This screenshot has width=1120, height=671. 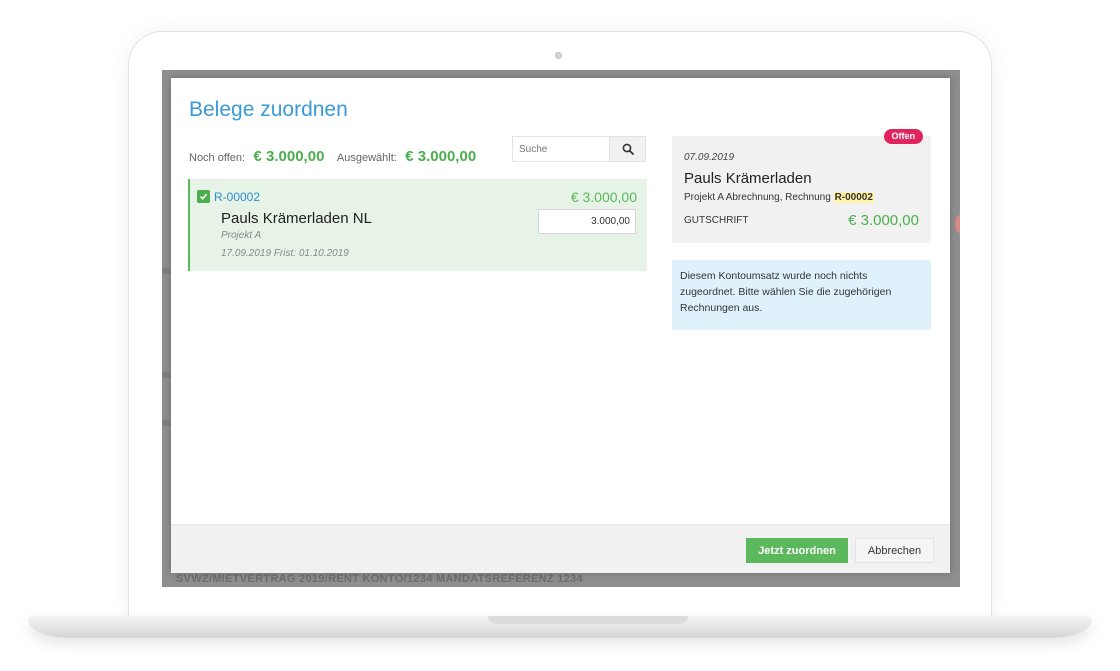 I want to click on invoice-checkbox, so click(x=203, y=196).